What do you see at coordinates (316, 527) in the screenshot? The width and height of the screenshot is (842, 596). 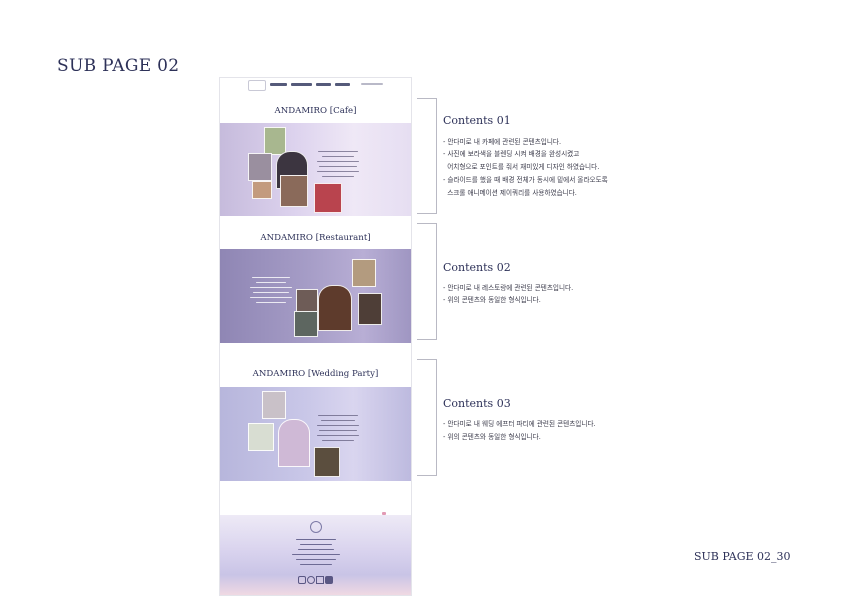 I see `footer-logo` at bounding box center [316, 527].